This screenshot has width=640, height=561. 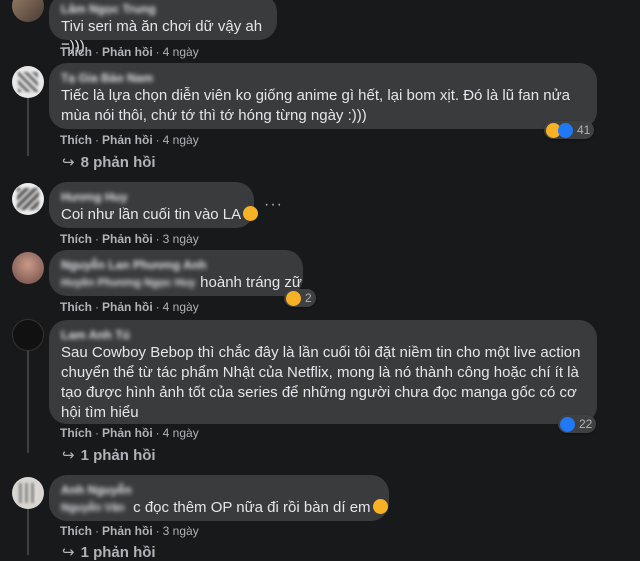 I want to click on sad-emoji-icon, so click(x=251, y=213).